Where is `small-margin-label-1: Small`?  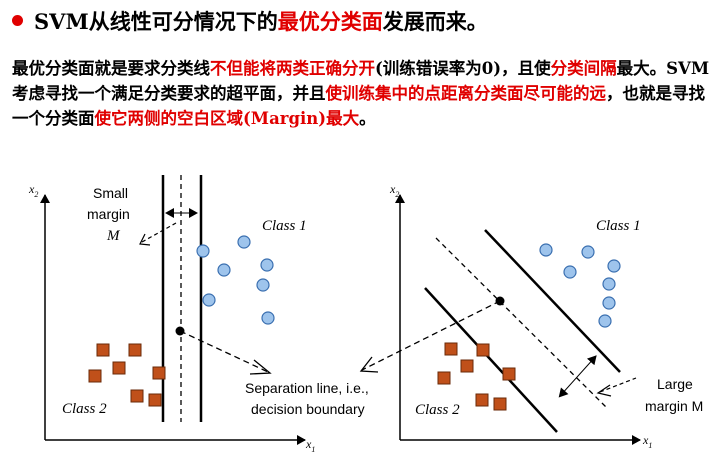
small-margin-label-1: Small is located at coordinates (110, 193).